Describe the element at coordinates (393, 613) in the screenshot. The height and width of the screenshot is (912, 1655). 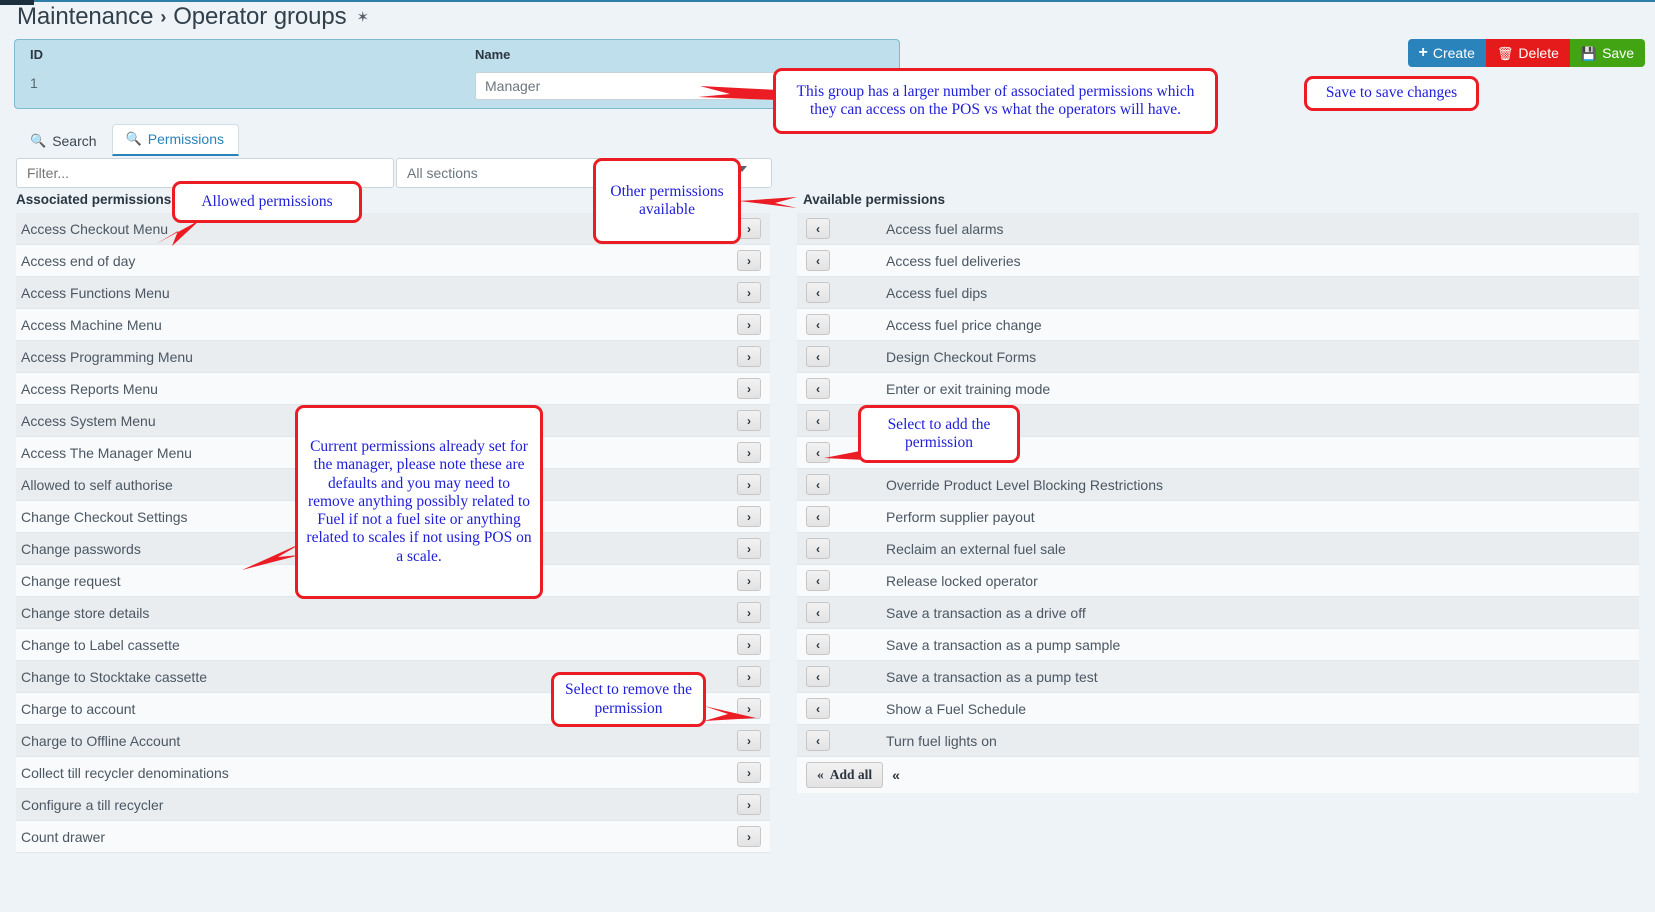
I see `permission-row: Change store details ›` at that location.